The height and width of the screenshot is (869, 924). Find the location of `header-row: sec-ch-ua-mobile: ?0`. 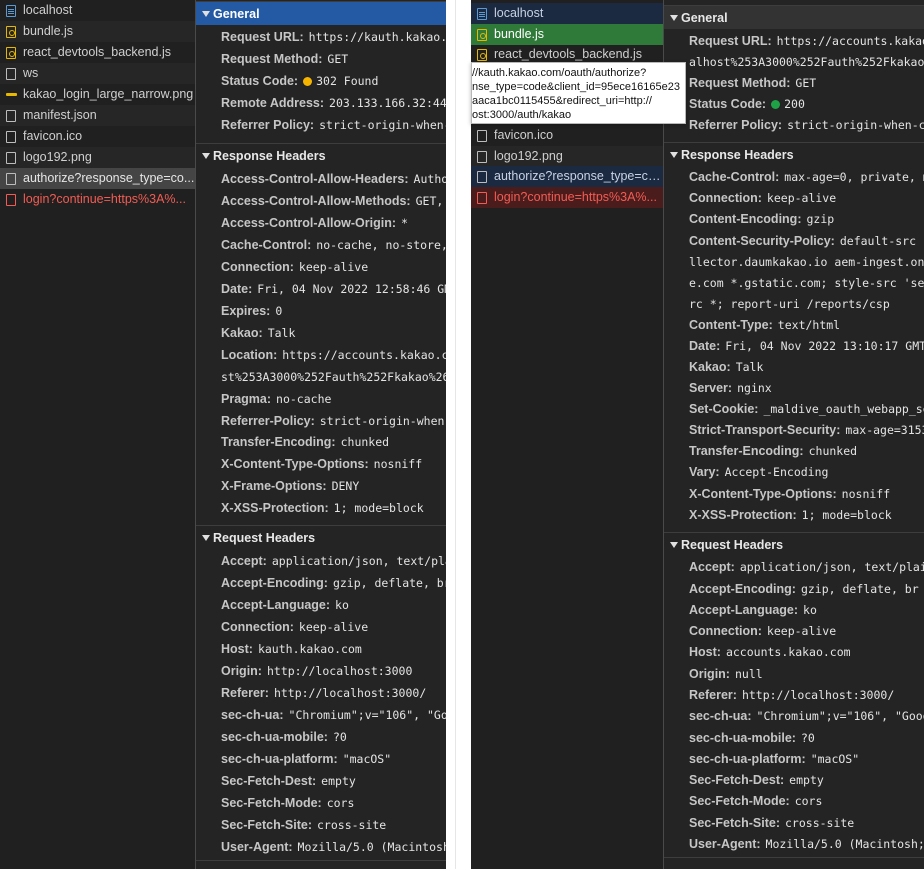

header-row: sec-ch-ua-mobile: ?0 is located at coordinates (806, 738).